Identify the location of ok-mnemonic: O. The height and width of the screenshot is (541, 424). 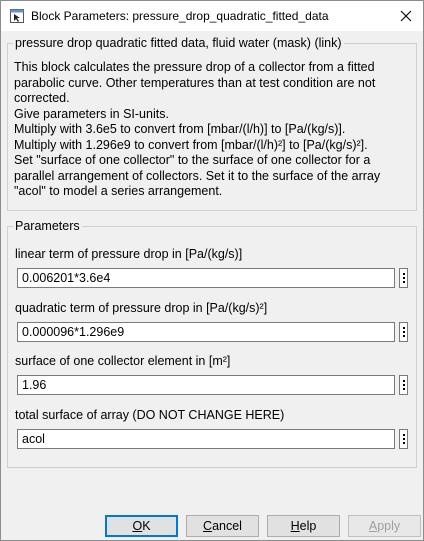
(137, 526).